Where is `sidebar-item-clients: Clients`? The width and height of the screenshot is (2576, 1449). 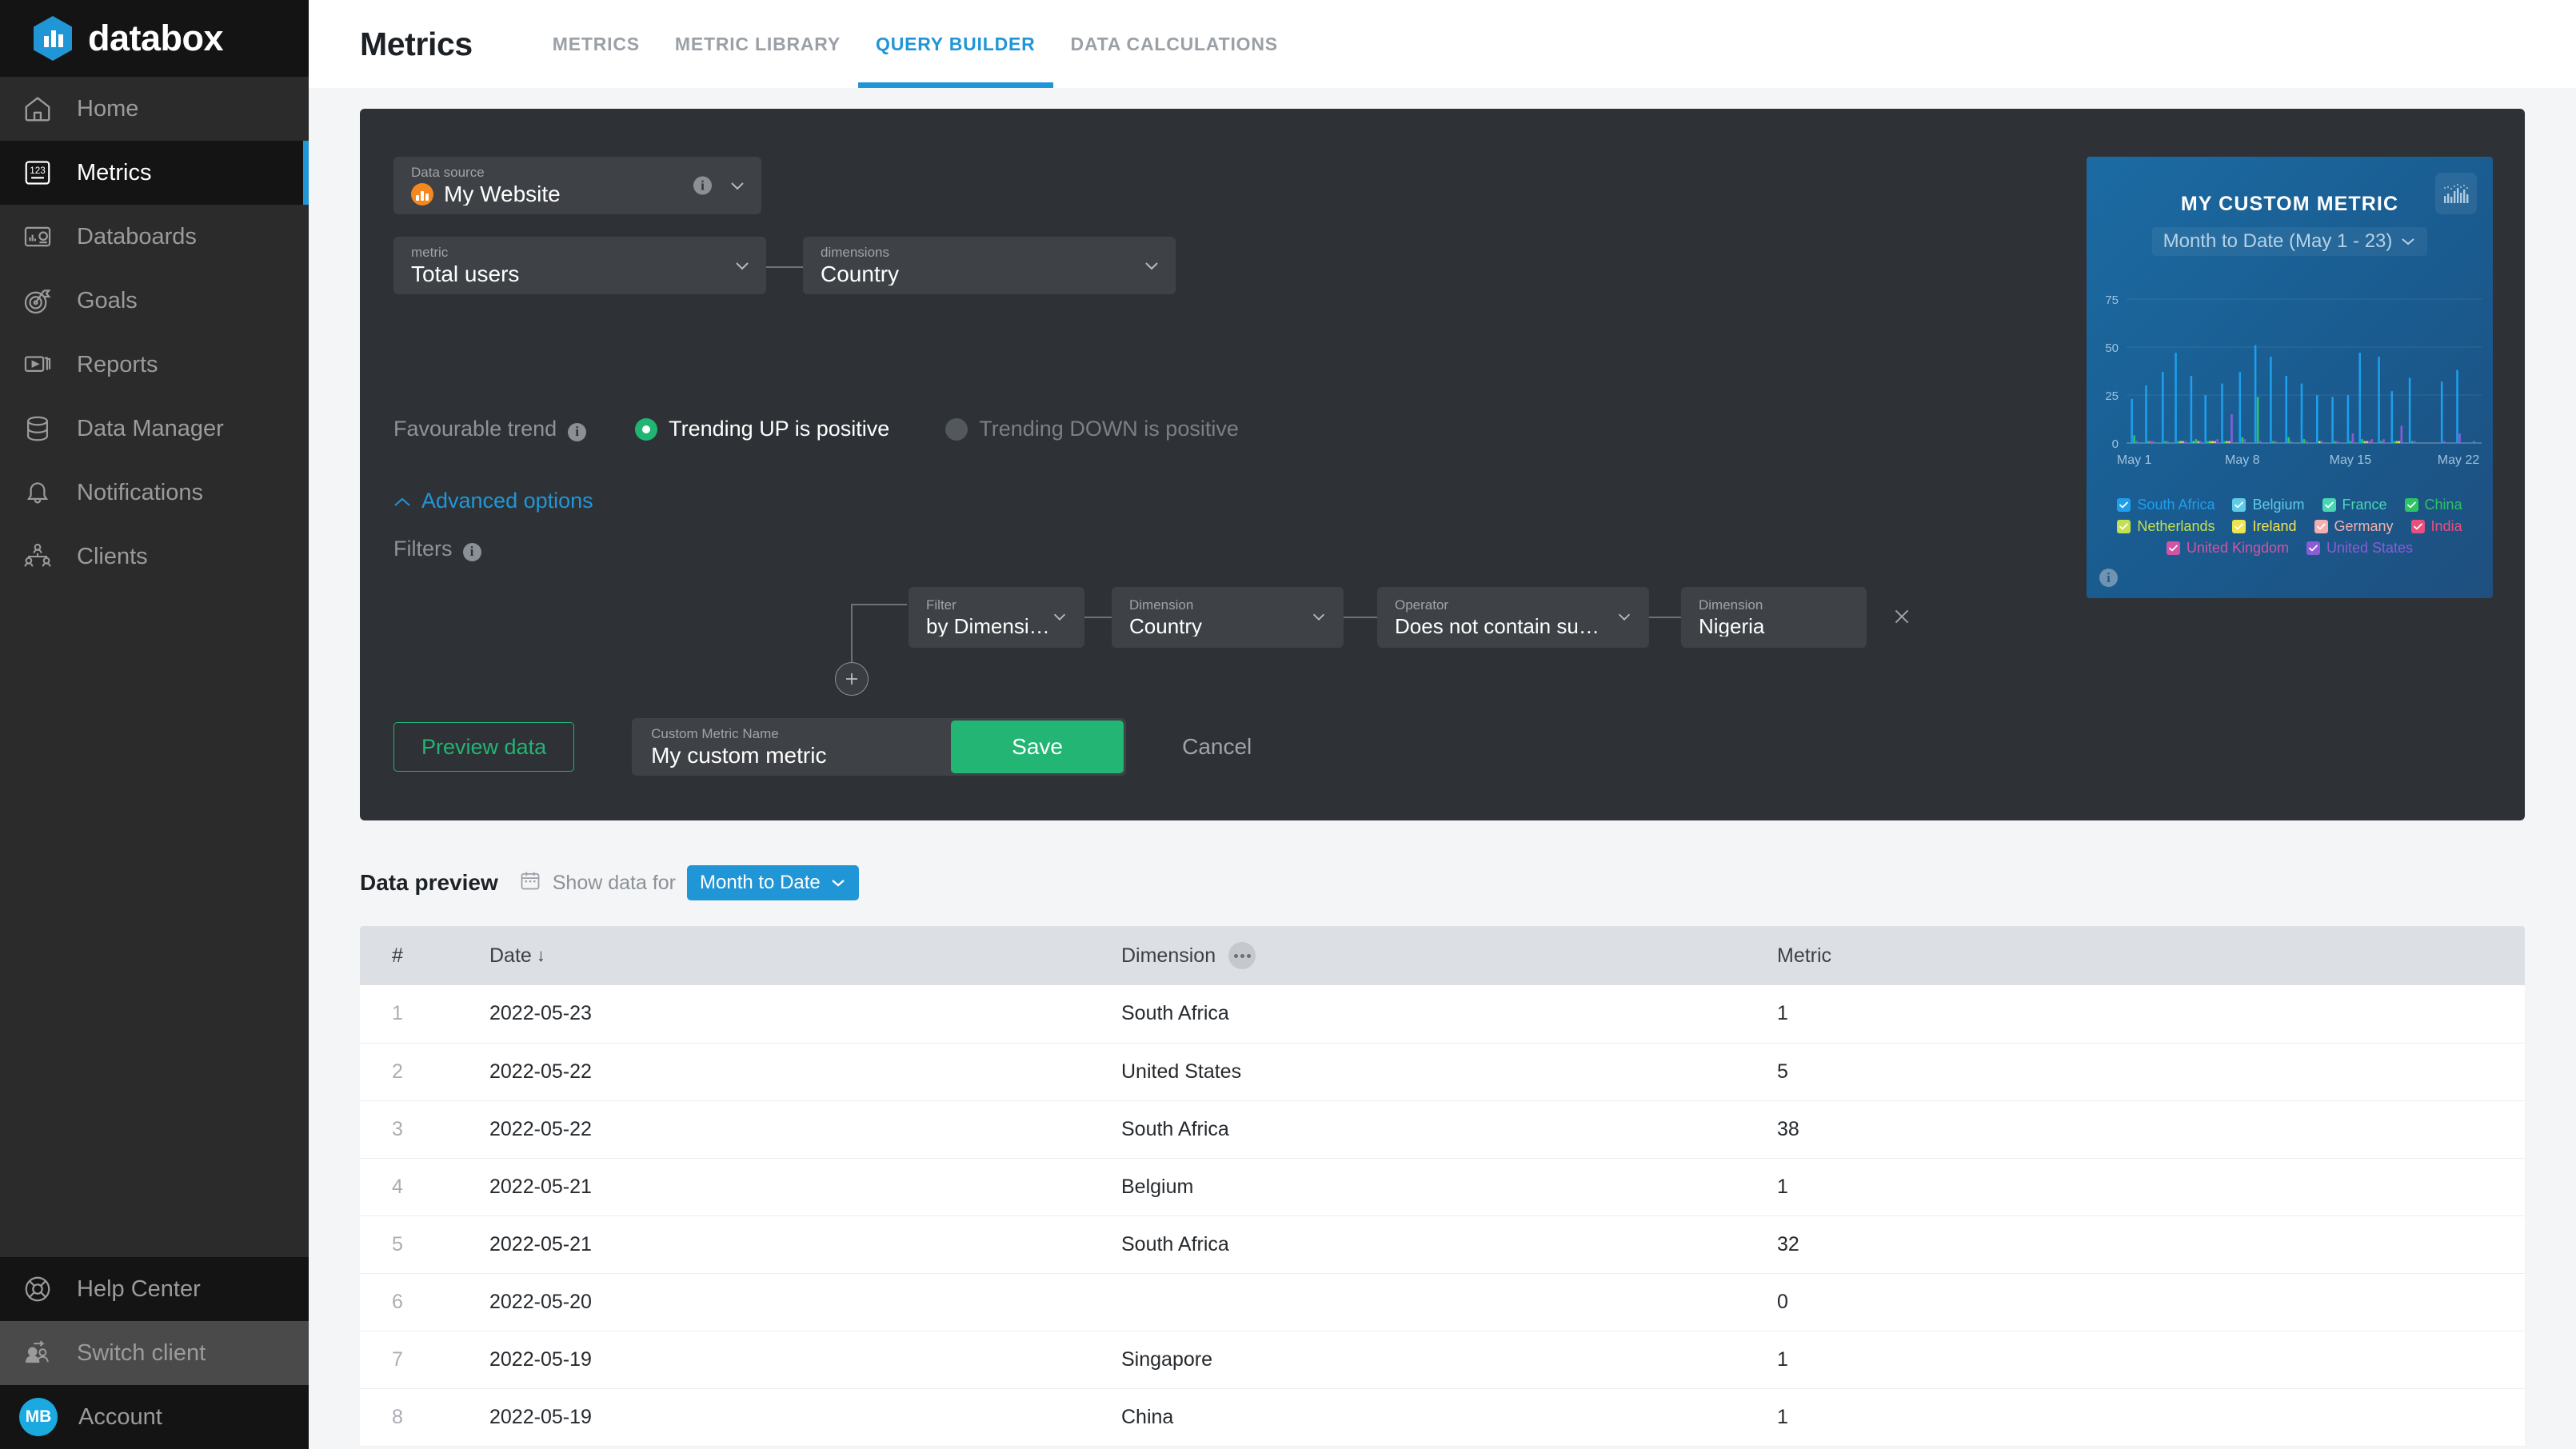 sidebar-item-clients: Clients is located at coordinates (154, 557).